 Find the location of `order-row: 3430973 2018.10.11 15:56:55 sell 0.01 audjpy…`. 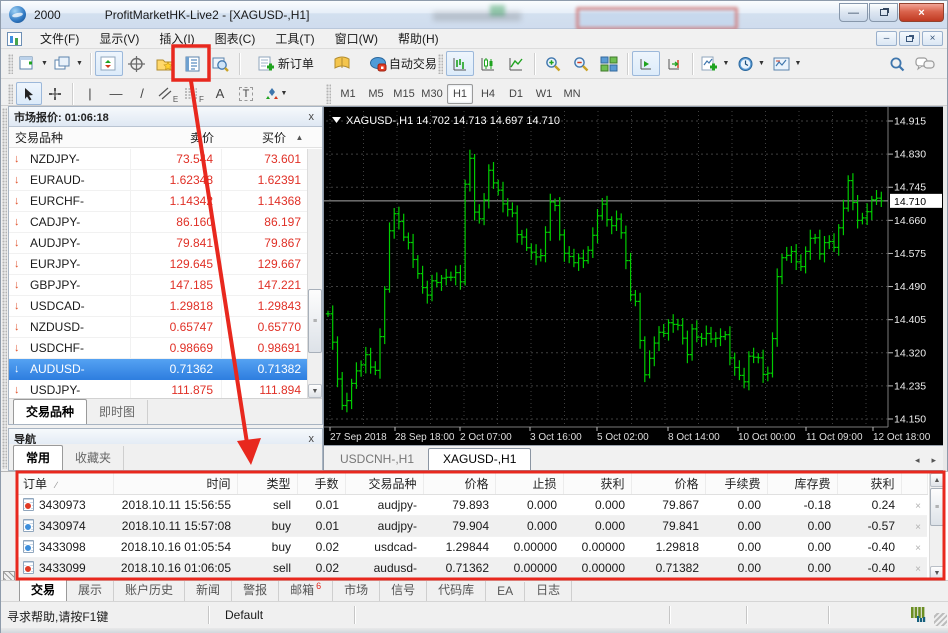

order-row: 3430973 2018.10.11 15:56:55 sell 0.01 audjpy… is located at coordinates (472, 505).